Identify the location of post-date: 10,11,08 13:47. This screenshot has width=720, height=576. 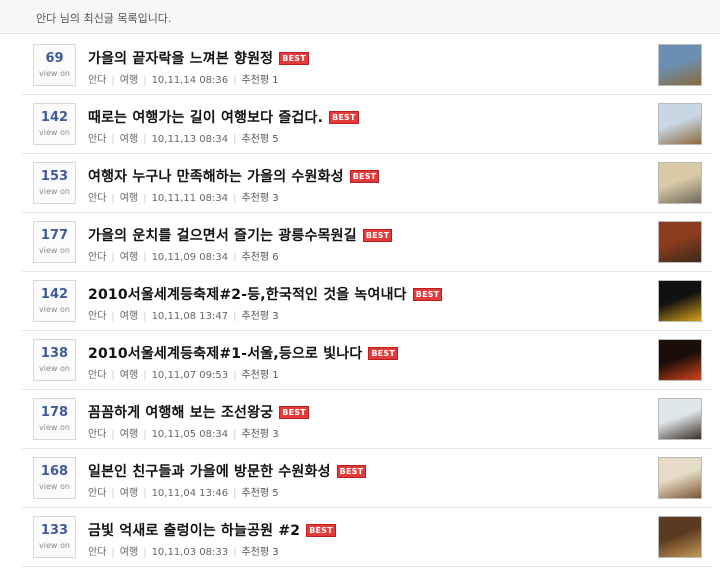
(190, 316).